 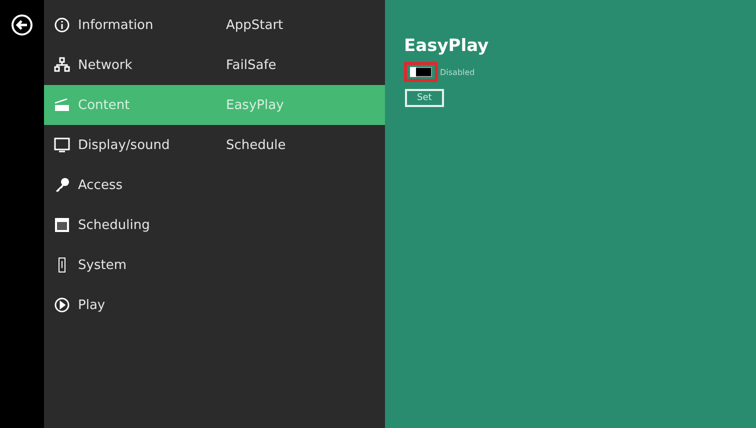 What do you see at coordinates (62, 225) in the screenshot?
I see `calendar-icon` at bounding box center [62, 225].